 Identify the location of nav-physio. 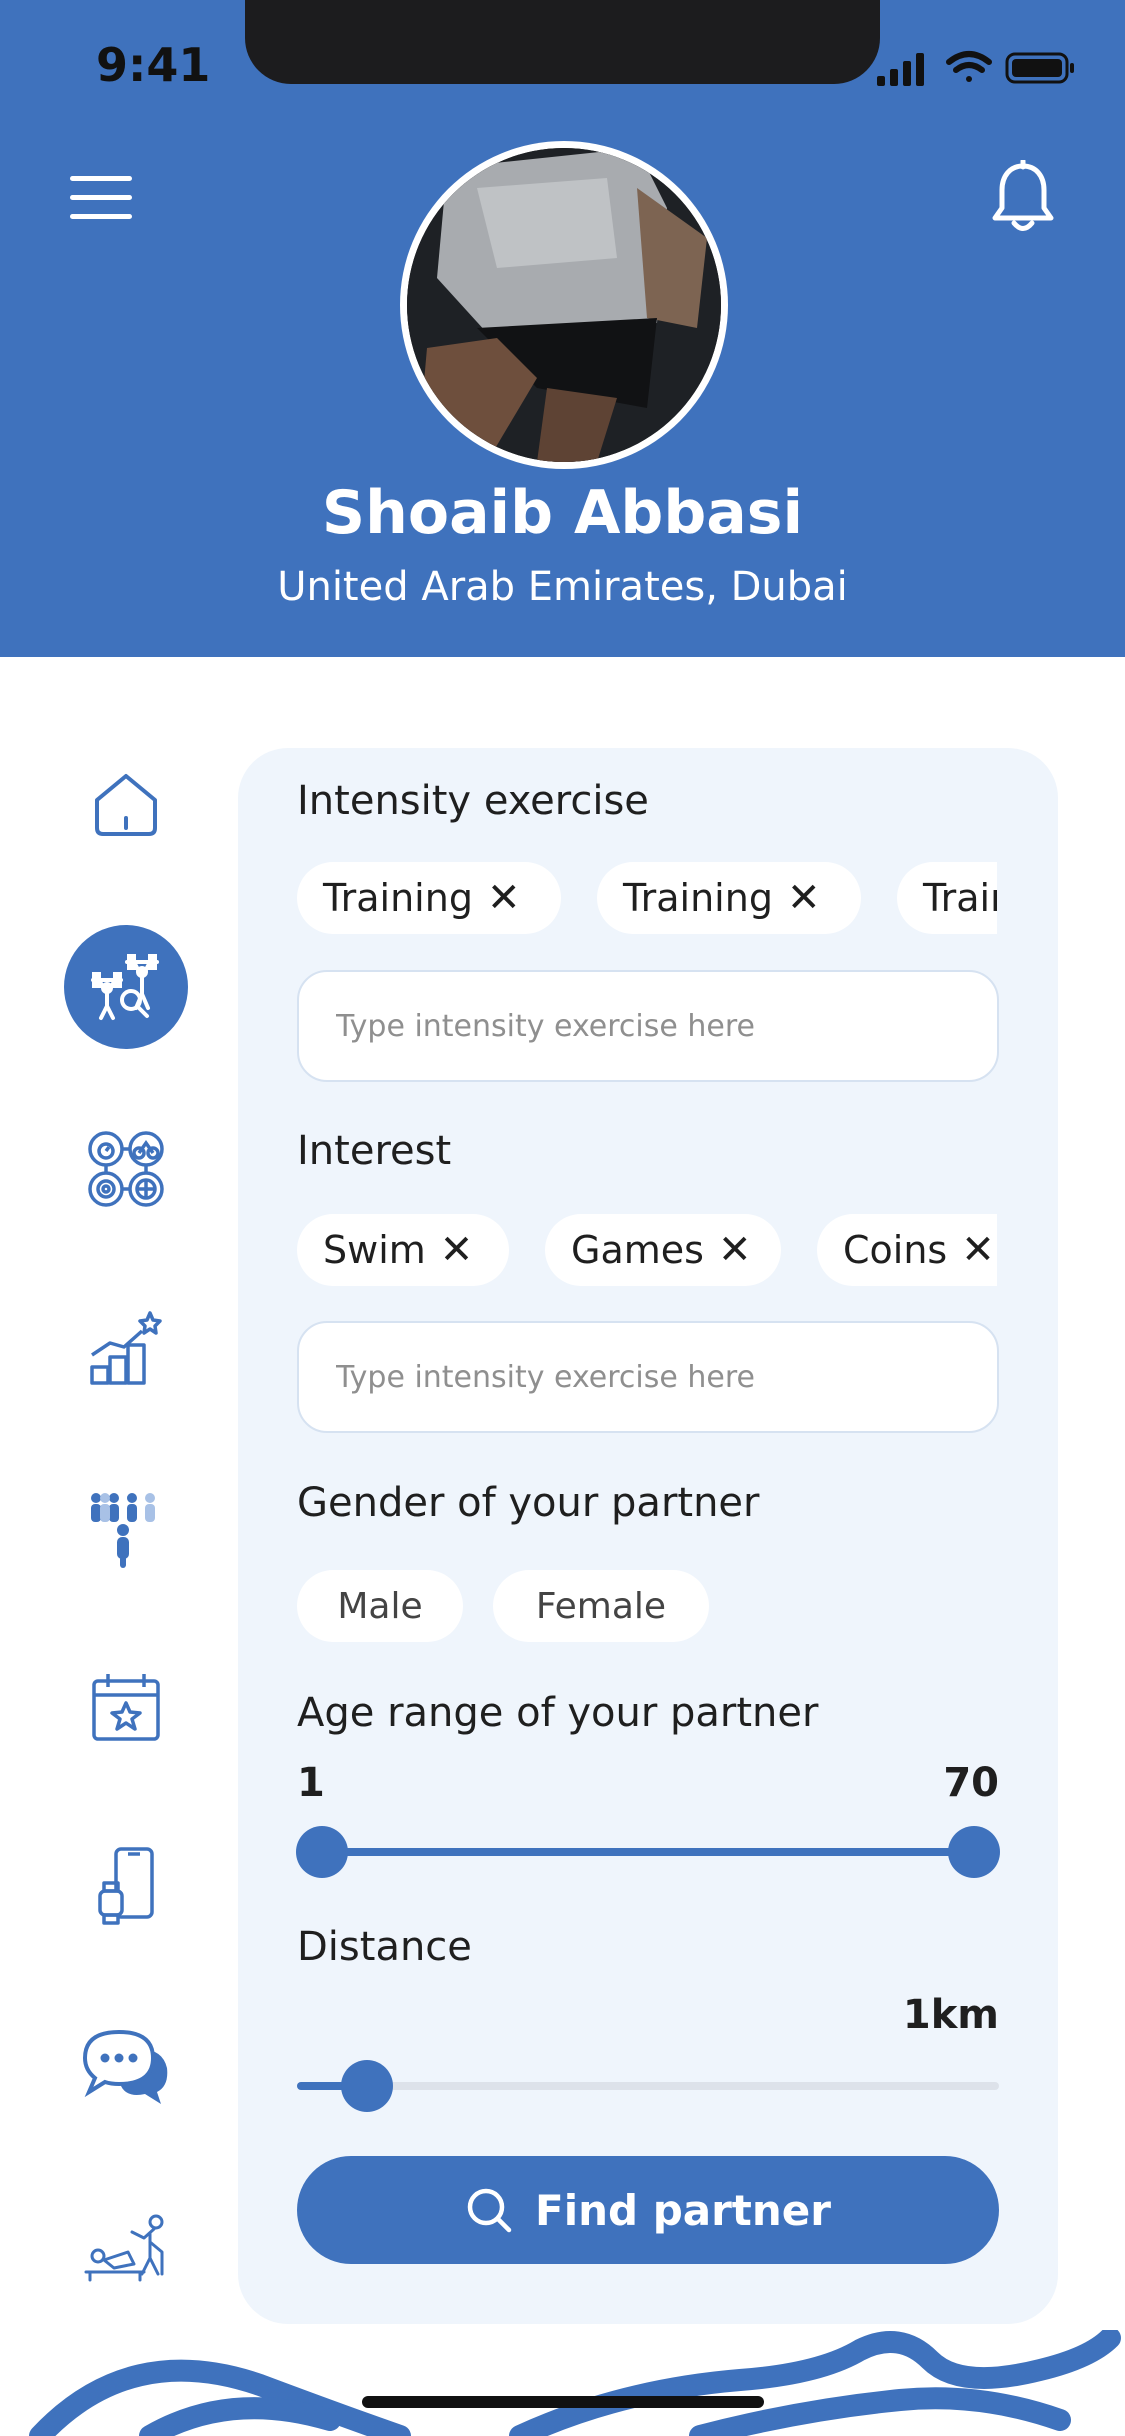
(126, 2248).